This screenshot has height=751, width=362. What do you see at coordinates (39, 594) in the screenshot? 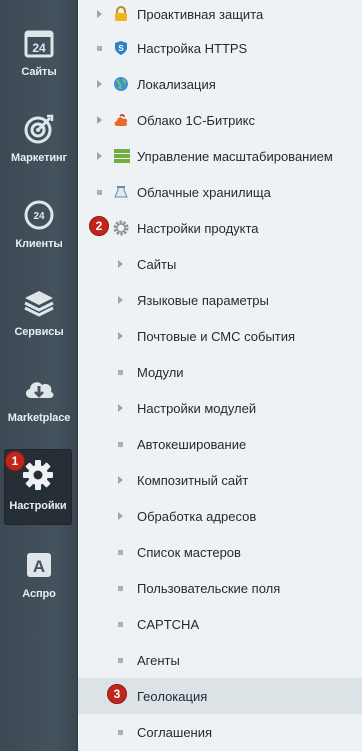
I see `sidebar-item-label: Аспро` at bounding box center [39, 594].